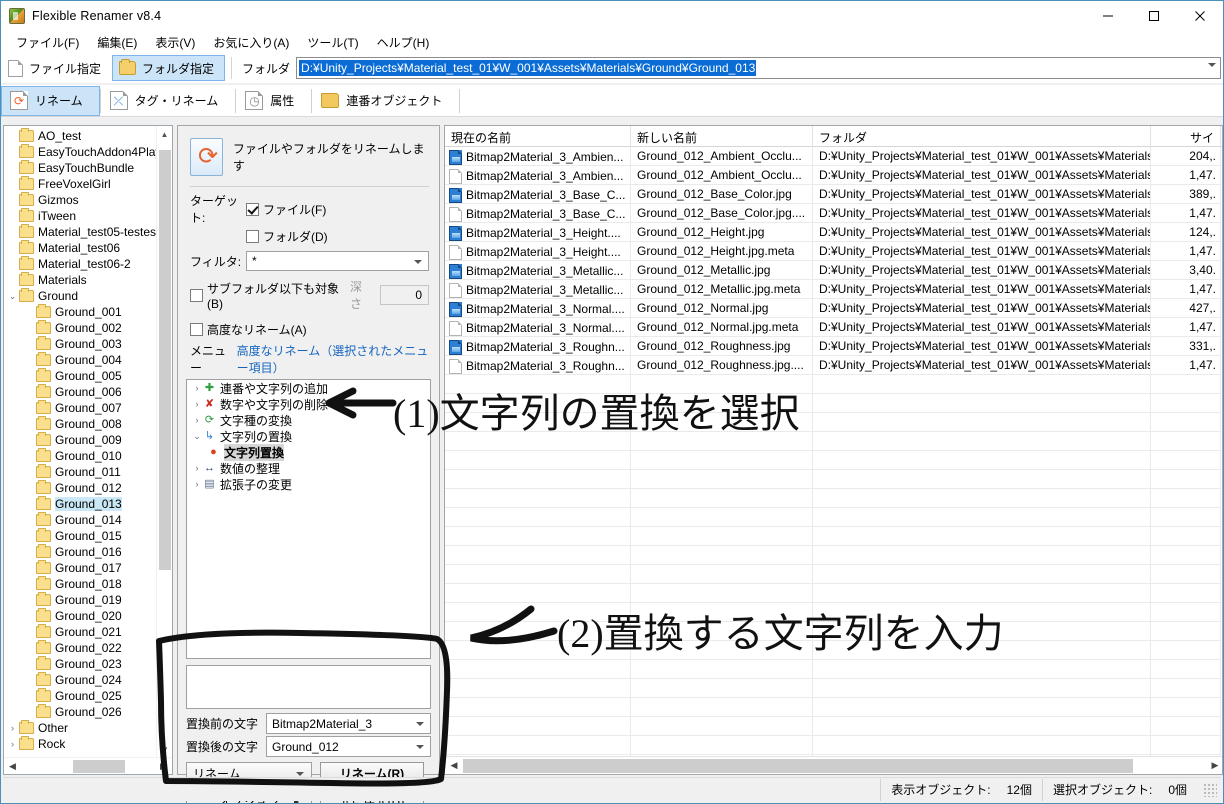 This screenshot has width=1224, height=804. I want to click on tree-hscroll-track, so click(88, 766).